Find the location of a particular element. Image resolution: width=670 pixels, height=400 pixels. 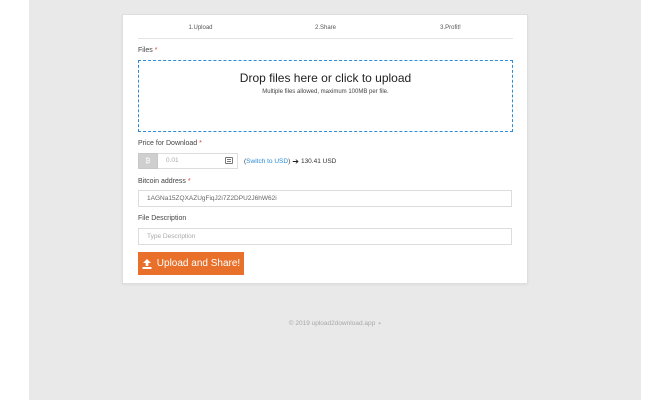

file-description-label: File Description is located at coordinates (162, 218).